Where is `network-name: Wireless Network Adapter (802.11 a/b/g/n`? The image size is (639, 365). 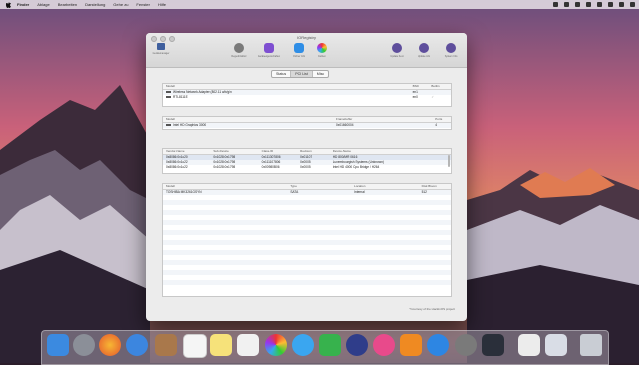 network-name: Wireless Network Adapter (802.11 a/b/g/n is located at coordinates (202, 92).